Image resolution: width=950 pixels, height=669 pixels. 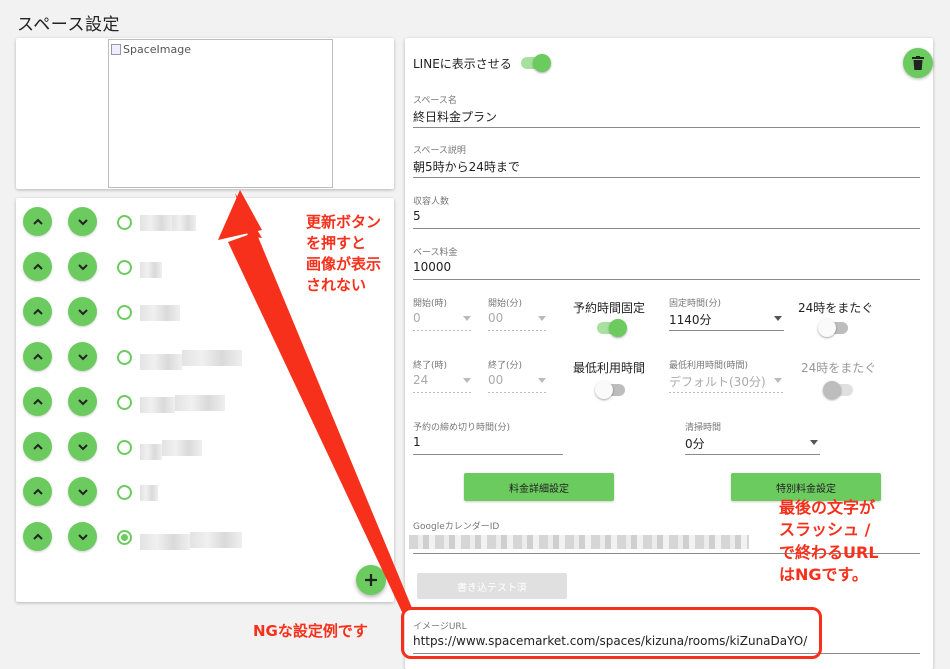 I want to click on line-display-toggle, so click(x=536, y=63).